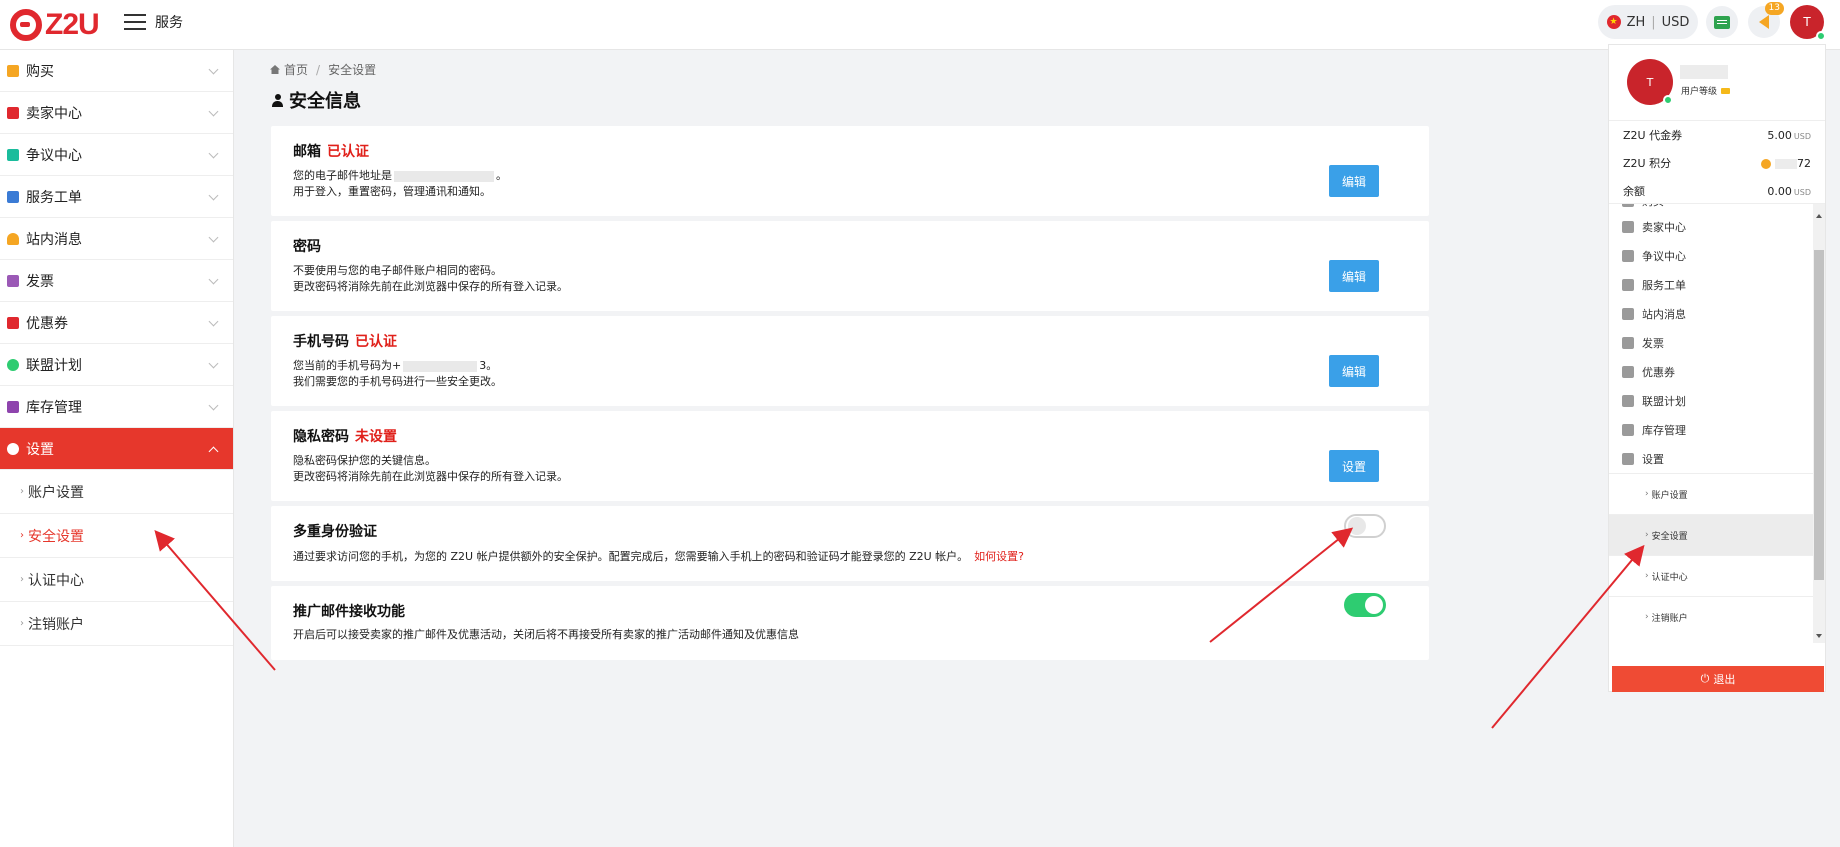  Describe the element at coordinates (999, 556) in the screenshot. I see `mfa-how-to-link: 如何设置?` at that location.